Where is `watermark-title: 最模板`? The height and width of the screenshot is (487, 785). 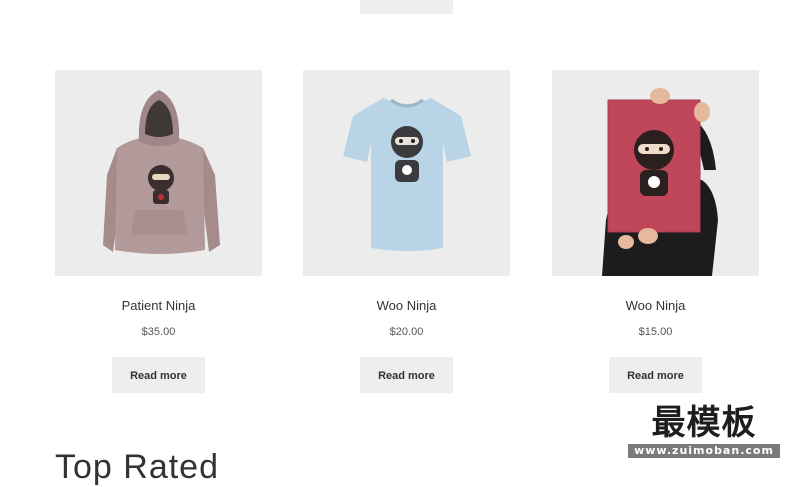 watermark-title: 最模板 is located at coordinates (704, 423).